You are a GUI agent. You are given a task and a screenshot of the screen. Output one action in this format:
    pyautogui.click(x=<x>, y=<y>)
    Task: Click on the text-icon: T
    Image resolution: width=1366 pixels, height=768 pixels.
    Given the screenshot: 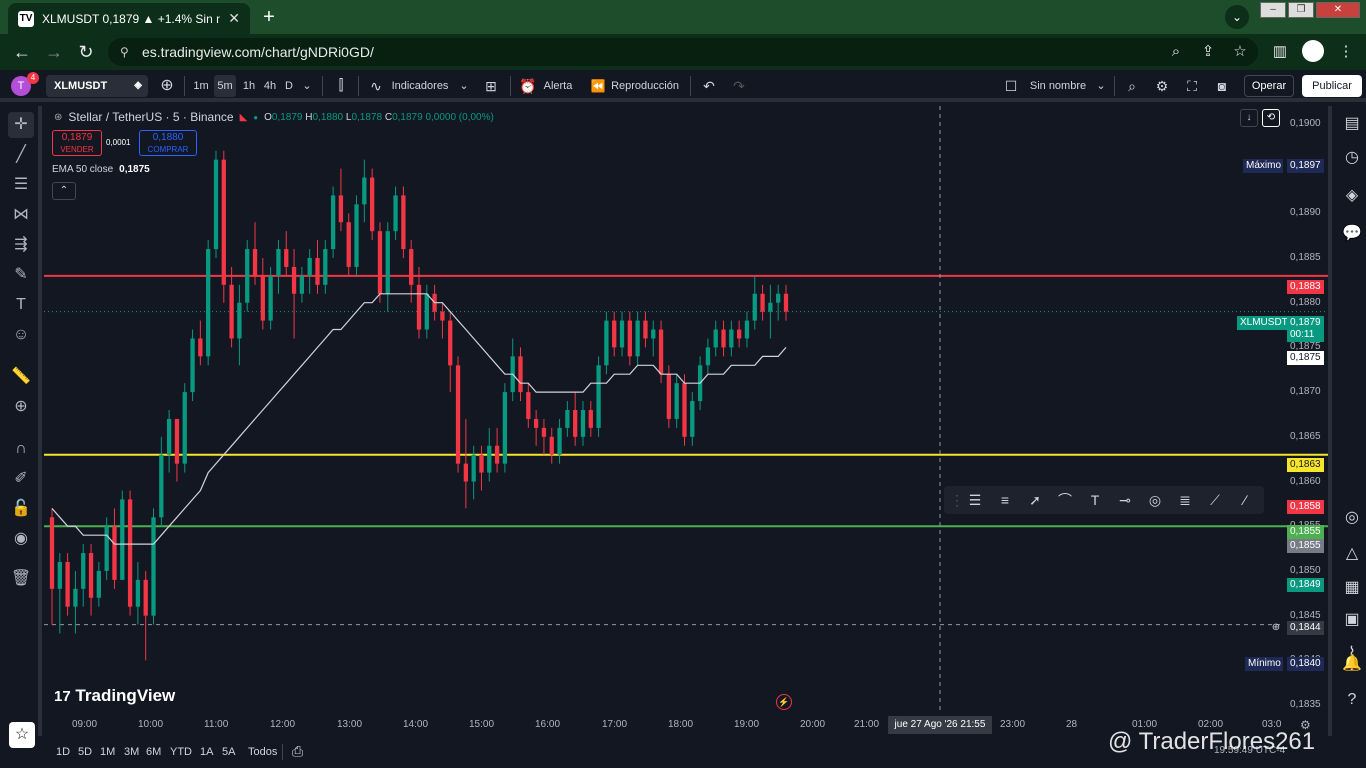 What is the action you would take?
    pyautogui.click(x=1095, y=500)
    